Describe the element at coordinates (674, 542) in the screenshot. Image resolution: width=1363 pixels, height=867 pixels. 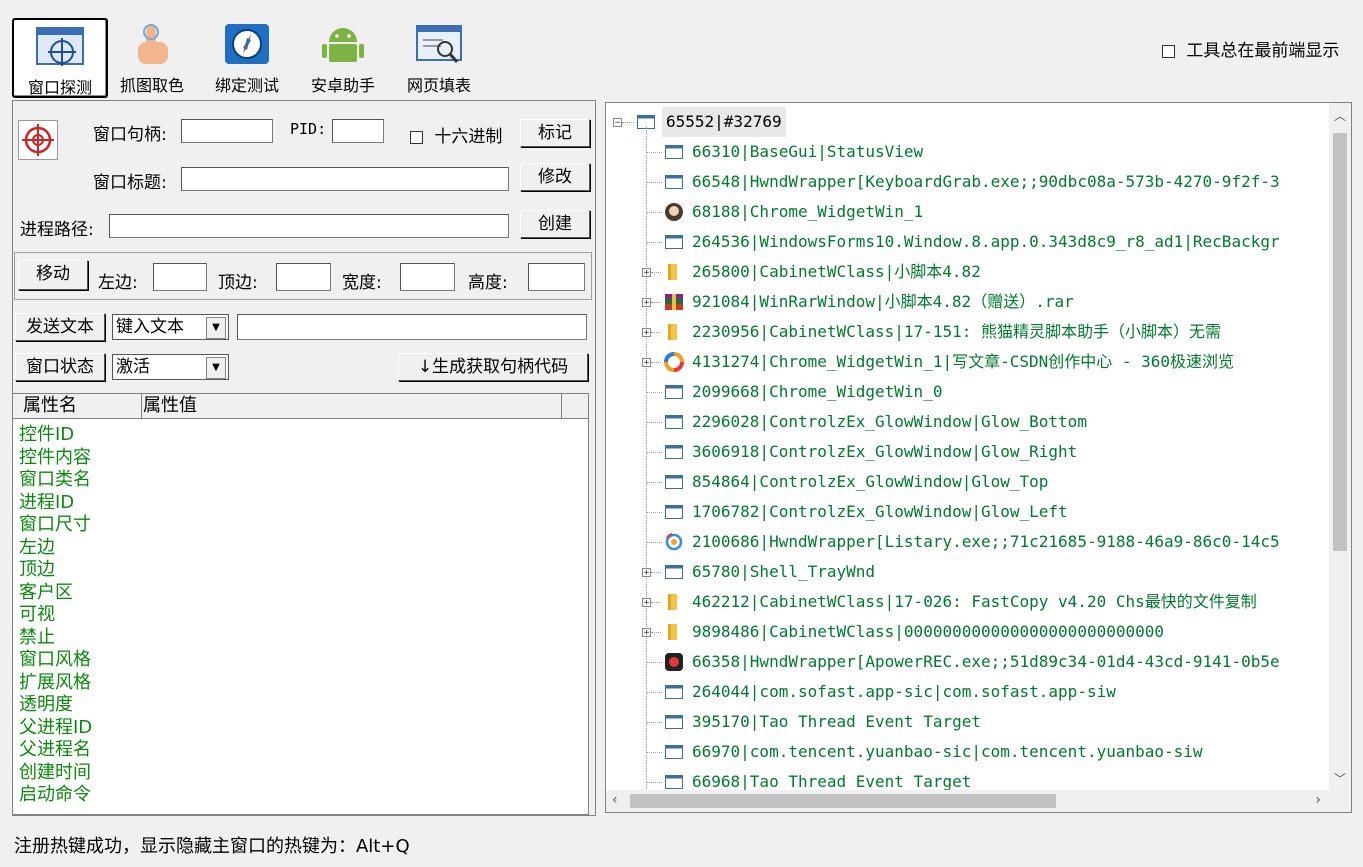
I see `listary-icon` at that location.